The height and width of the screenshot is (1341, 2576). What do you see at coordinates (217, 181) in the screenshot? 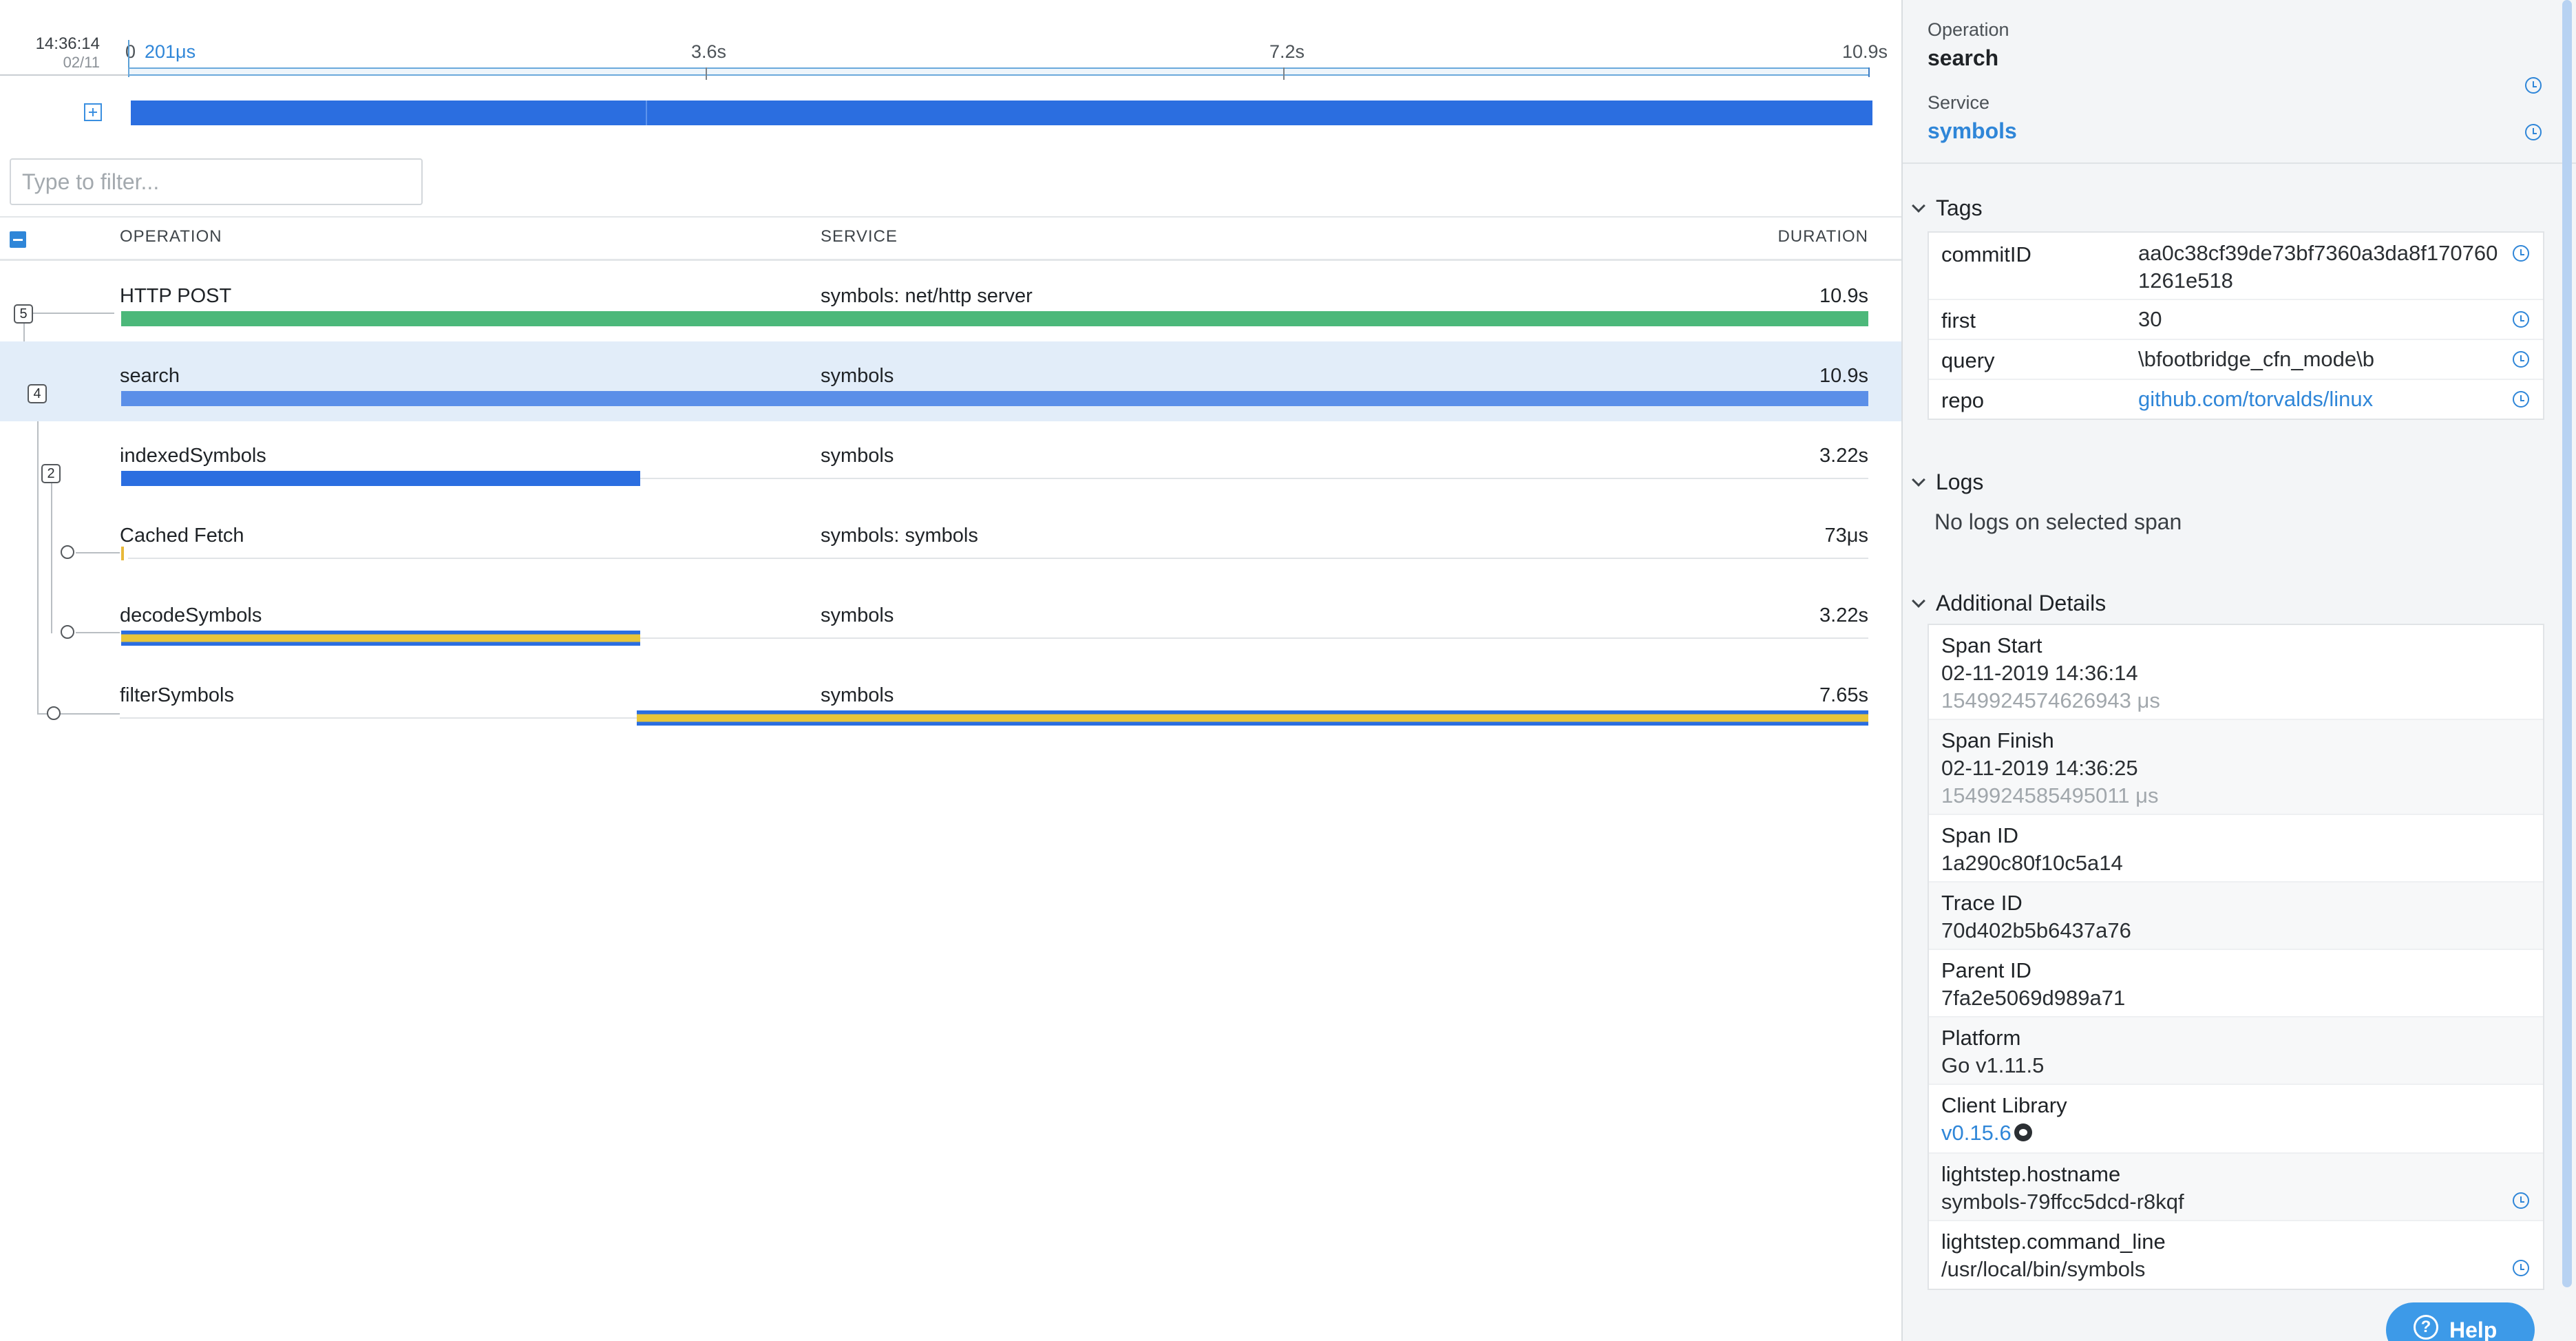
I see `filter-input` at bounding box center [217, 181].